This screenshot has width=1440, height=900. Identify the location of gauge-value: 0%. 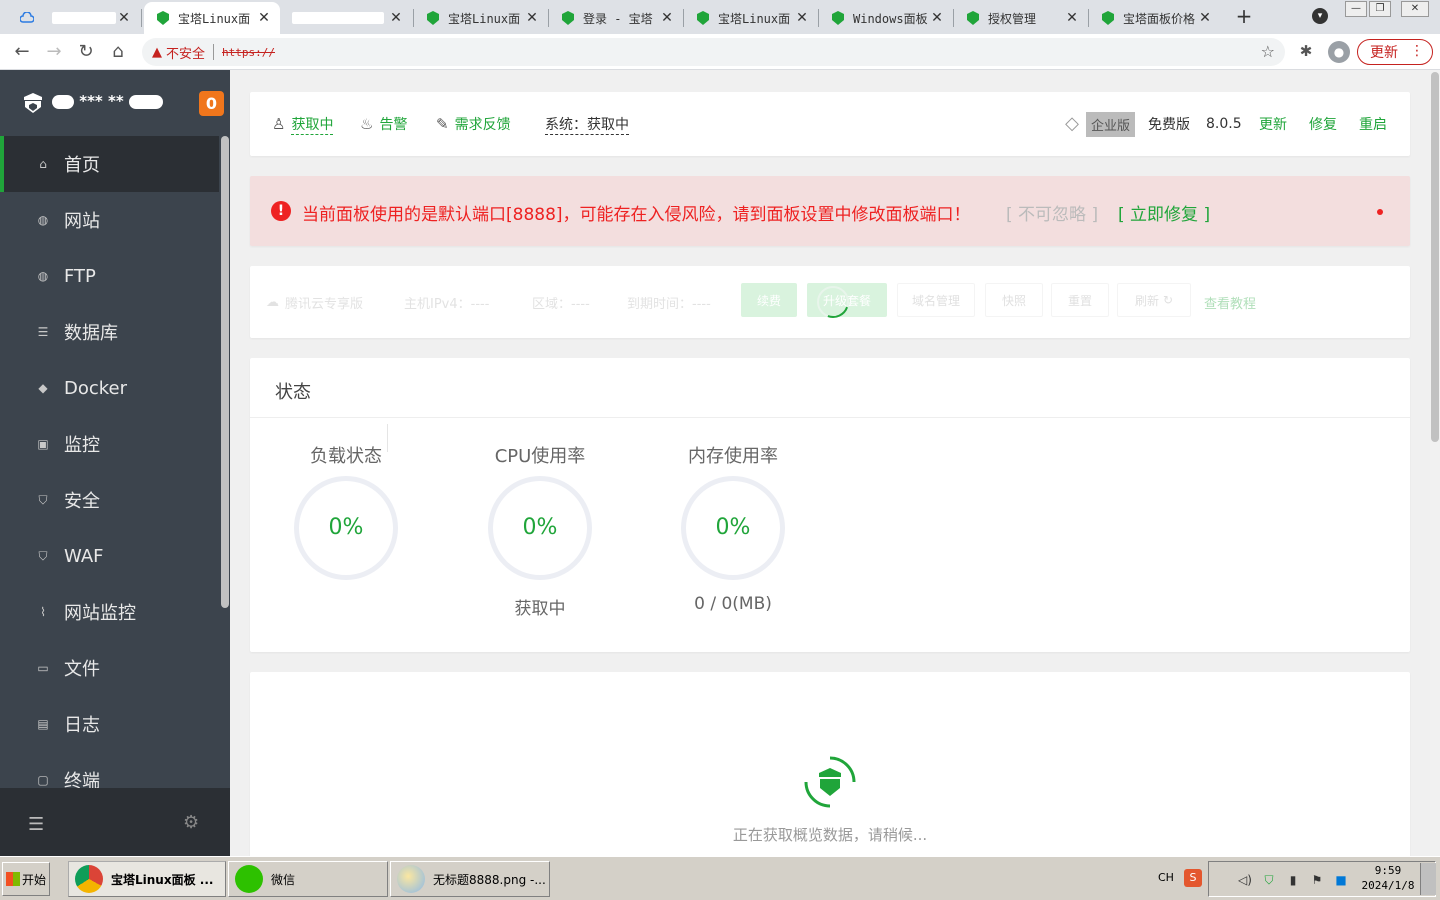
(346, 527).